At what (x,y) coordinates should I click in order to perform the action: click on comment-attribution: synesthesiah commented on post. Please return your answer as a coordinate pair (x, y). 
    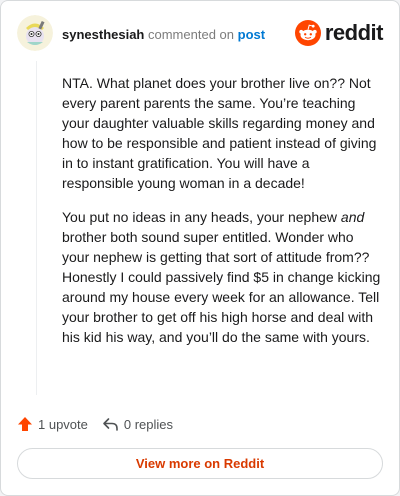
    Looking at the image, I should click on (163, 35).